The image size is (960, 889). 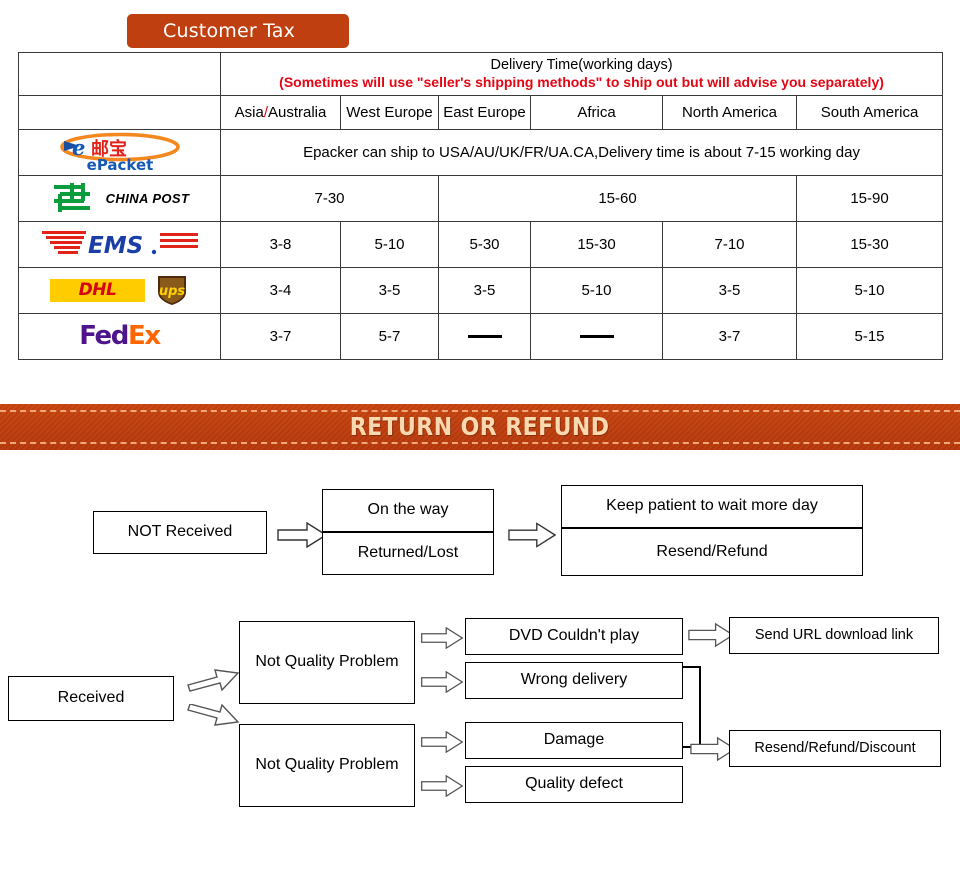 I want to click on ems-value-east-europe: 5-30, so click(x=484, y=244).